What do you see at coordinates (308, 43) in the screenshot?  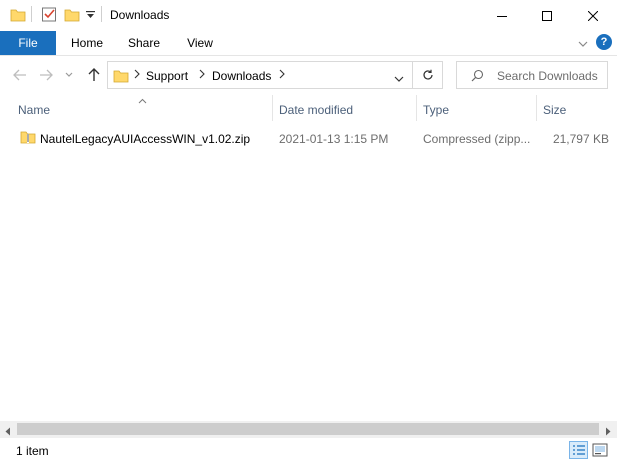 I see `ribbon-tabs: File Home Share View ?` at bounding box center [308, 43].